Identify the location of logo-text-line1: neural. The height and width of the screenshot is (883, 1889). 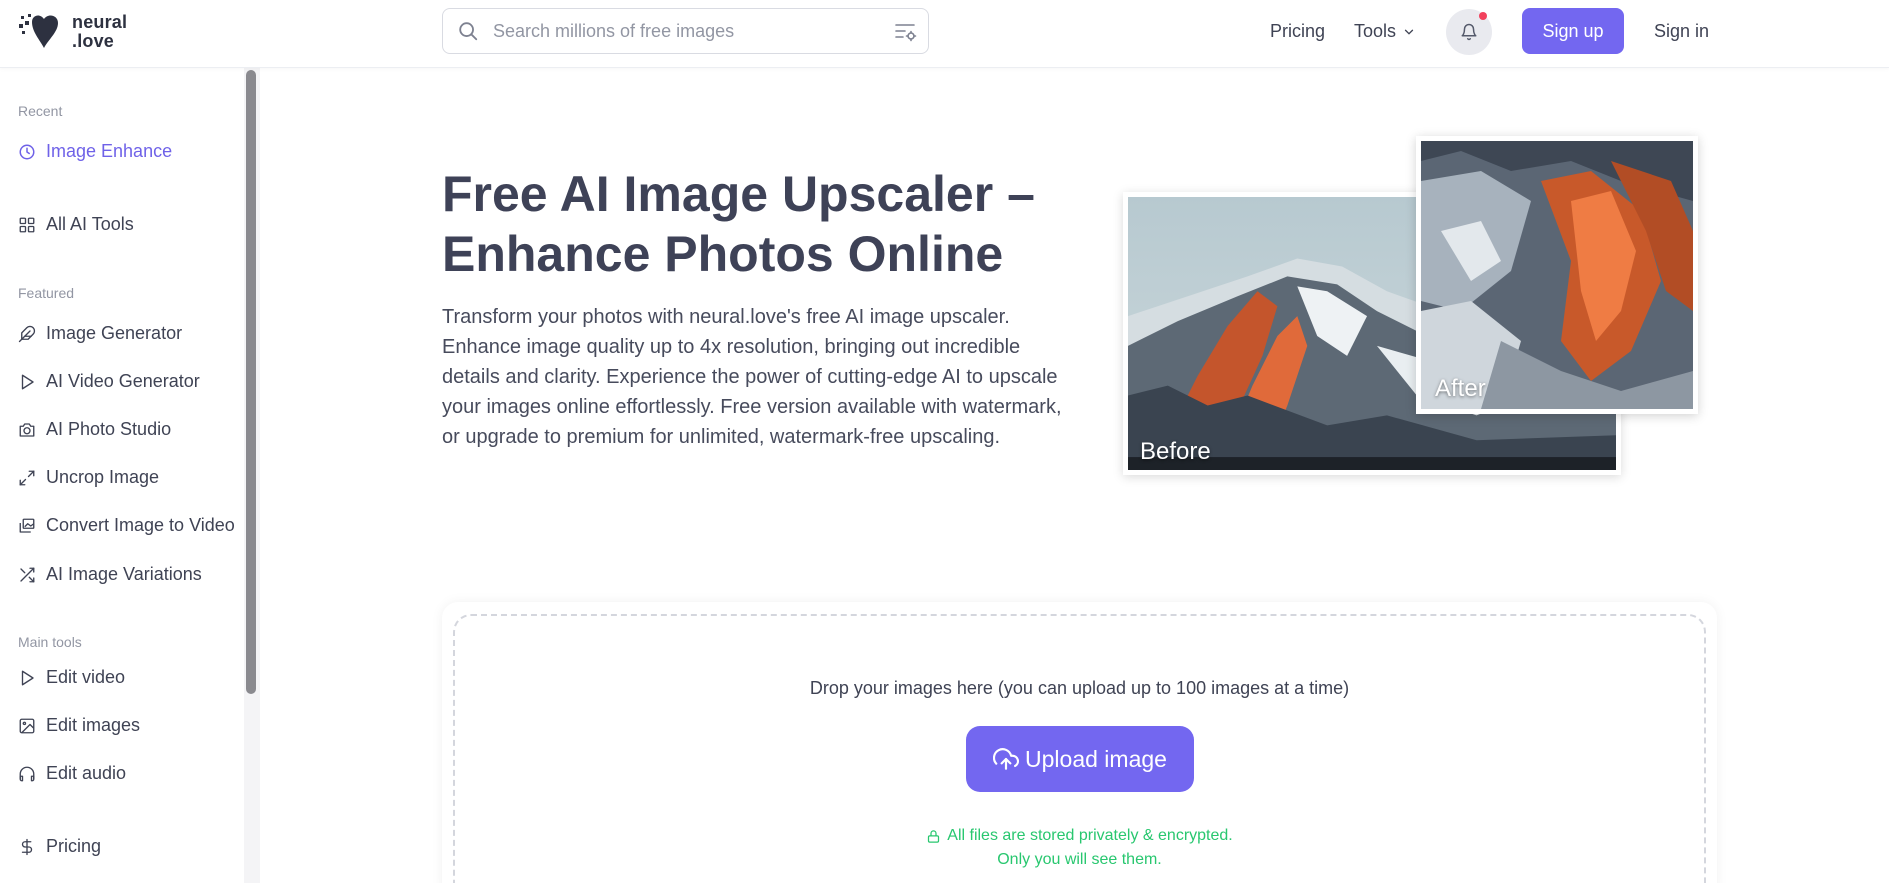
(100, 22).